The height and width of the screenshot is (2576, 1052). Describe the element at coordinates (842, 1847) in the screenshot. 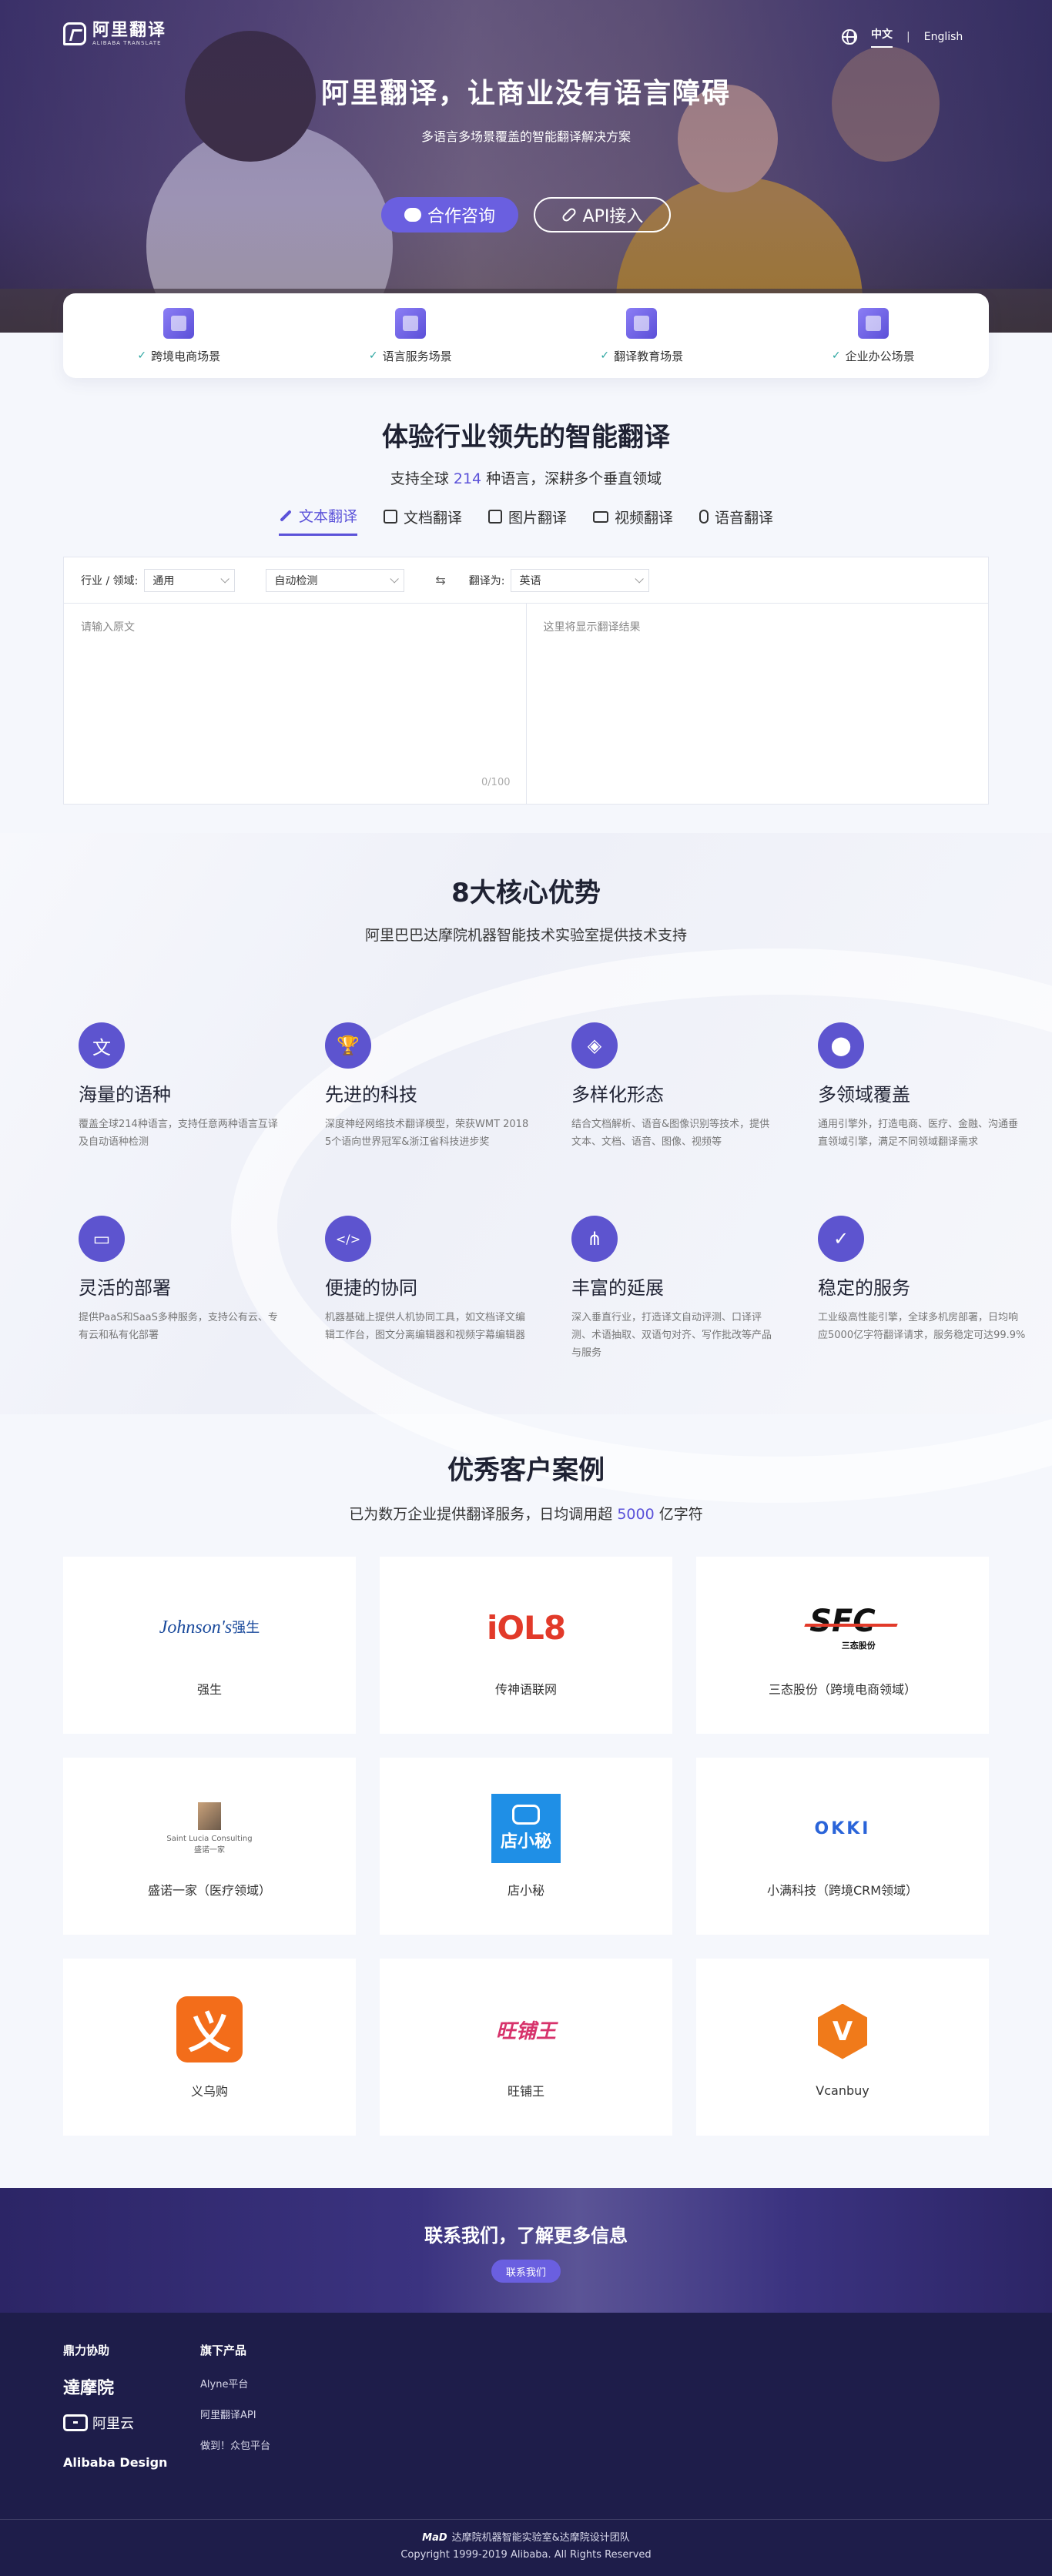

I see `customer-card: OKKI 小满科技（跨境CRM领域）` at that location.